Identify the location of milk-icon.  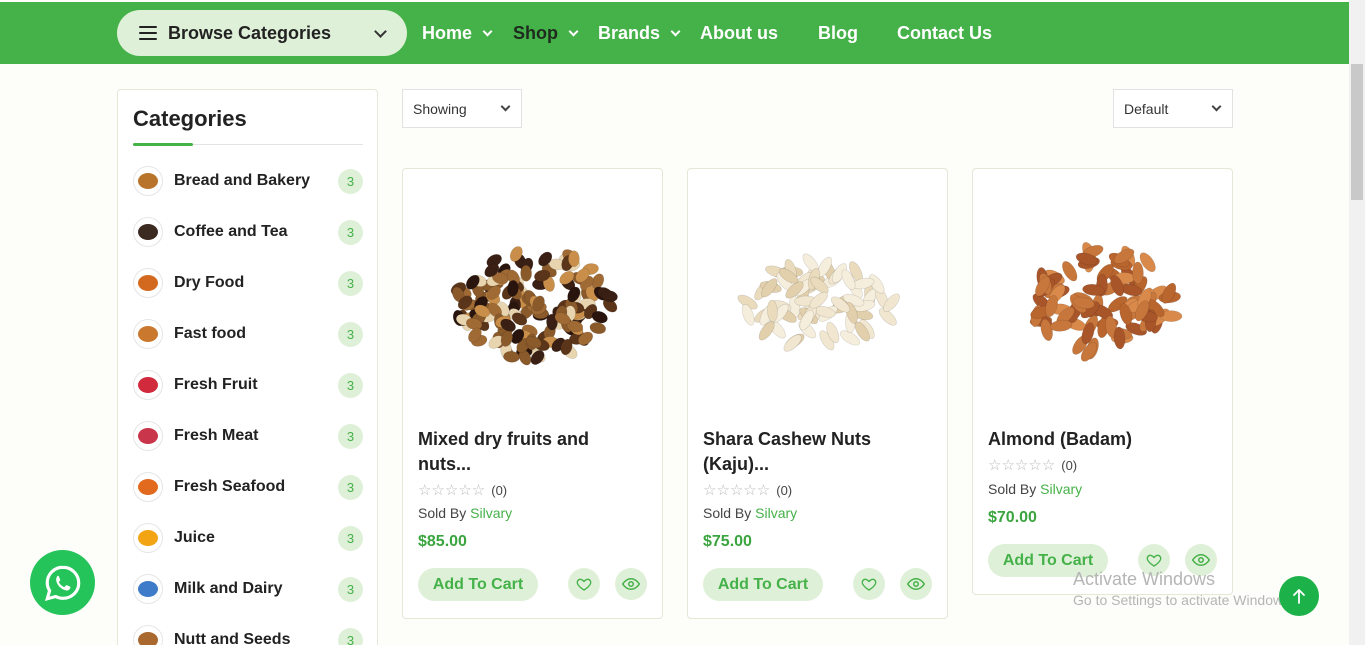
(148, 589).